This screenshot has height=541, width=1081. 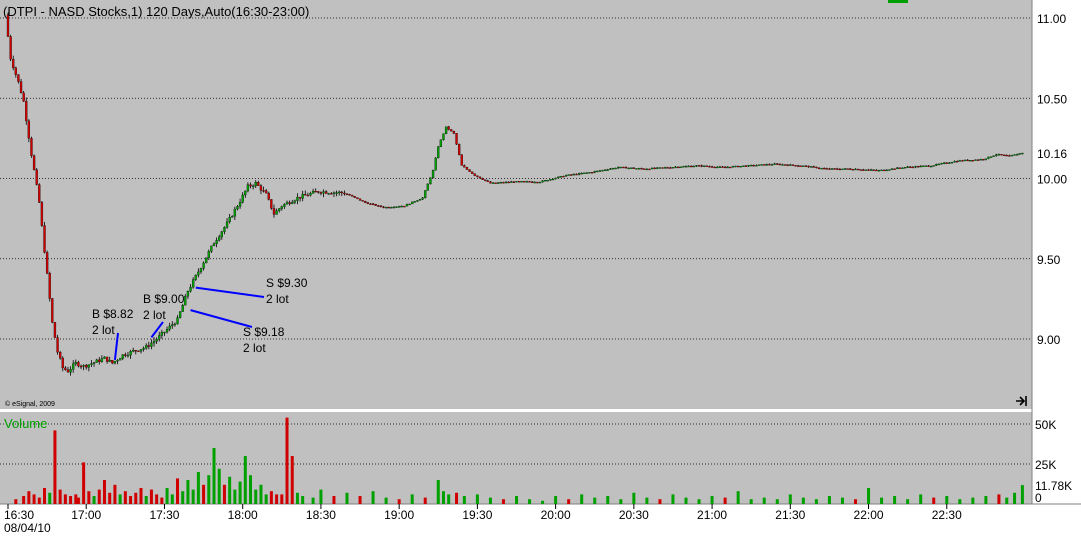 I want to click on volume-title: Volume, so click(x=25, y=423).